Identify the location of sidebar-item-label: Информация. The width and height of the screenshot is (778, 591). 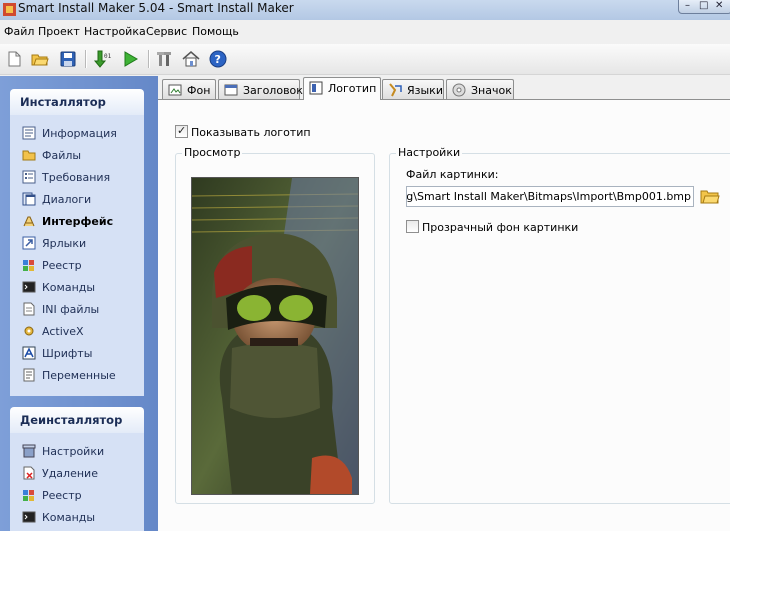
(79, 133).